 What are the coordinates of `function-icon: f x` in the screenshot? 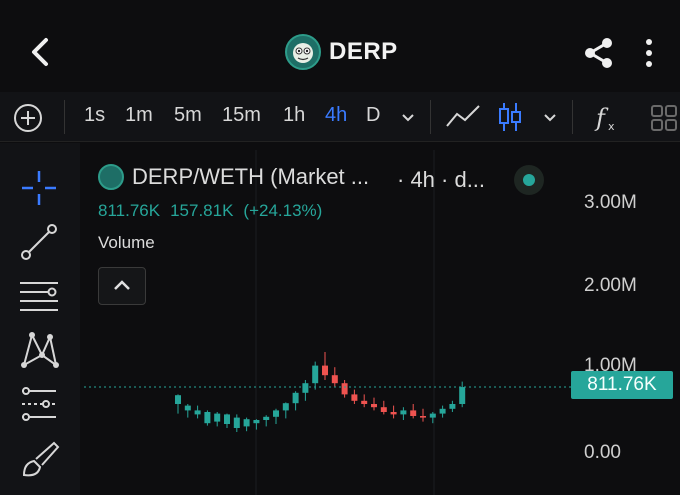 It's located at (604, 118).